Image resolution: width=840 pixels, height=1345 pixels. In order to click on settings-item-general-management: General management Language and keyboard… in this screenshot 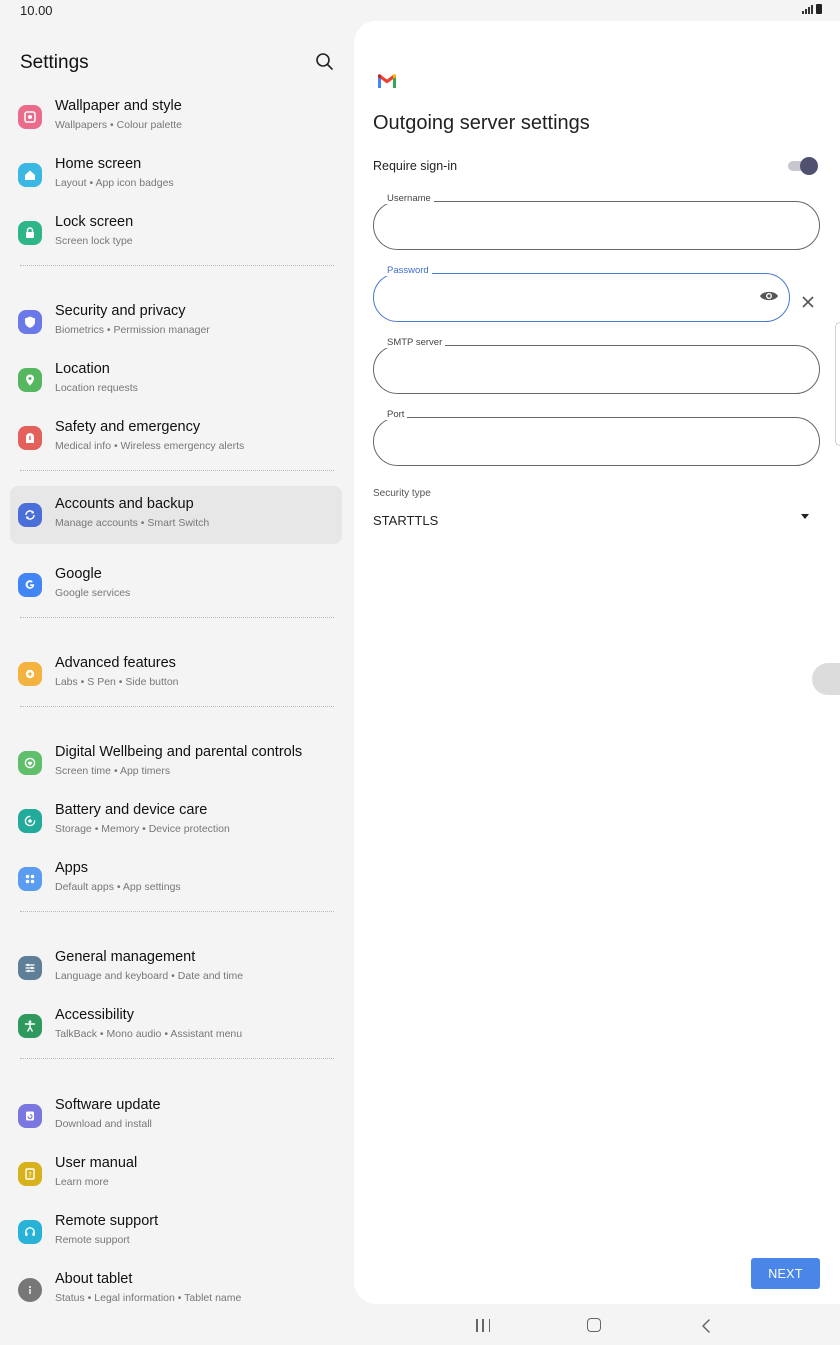, I will do `click(176, 968)`.